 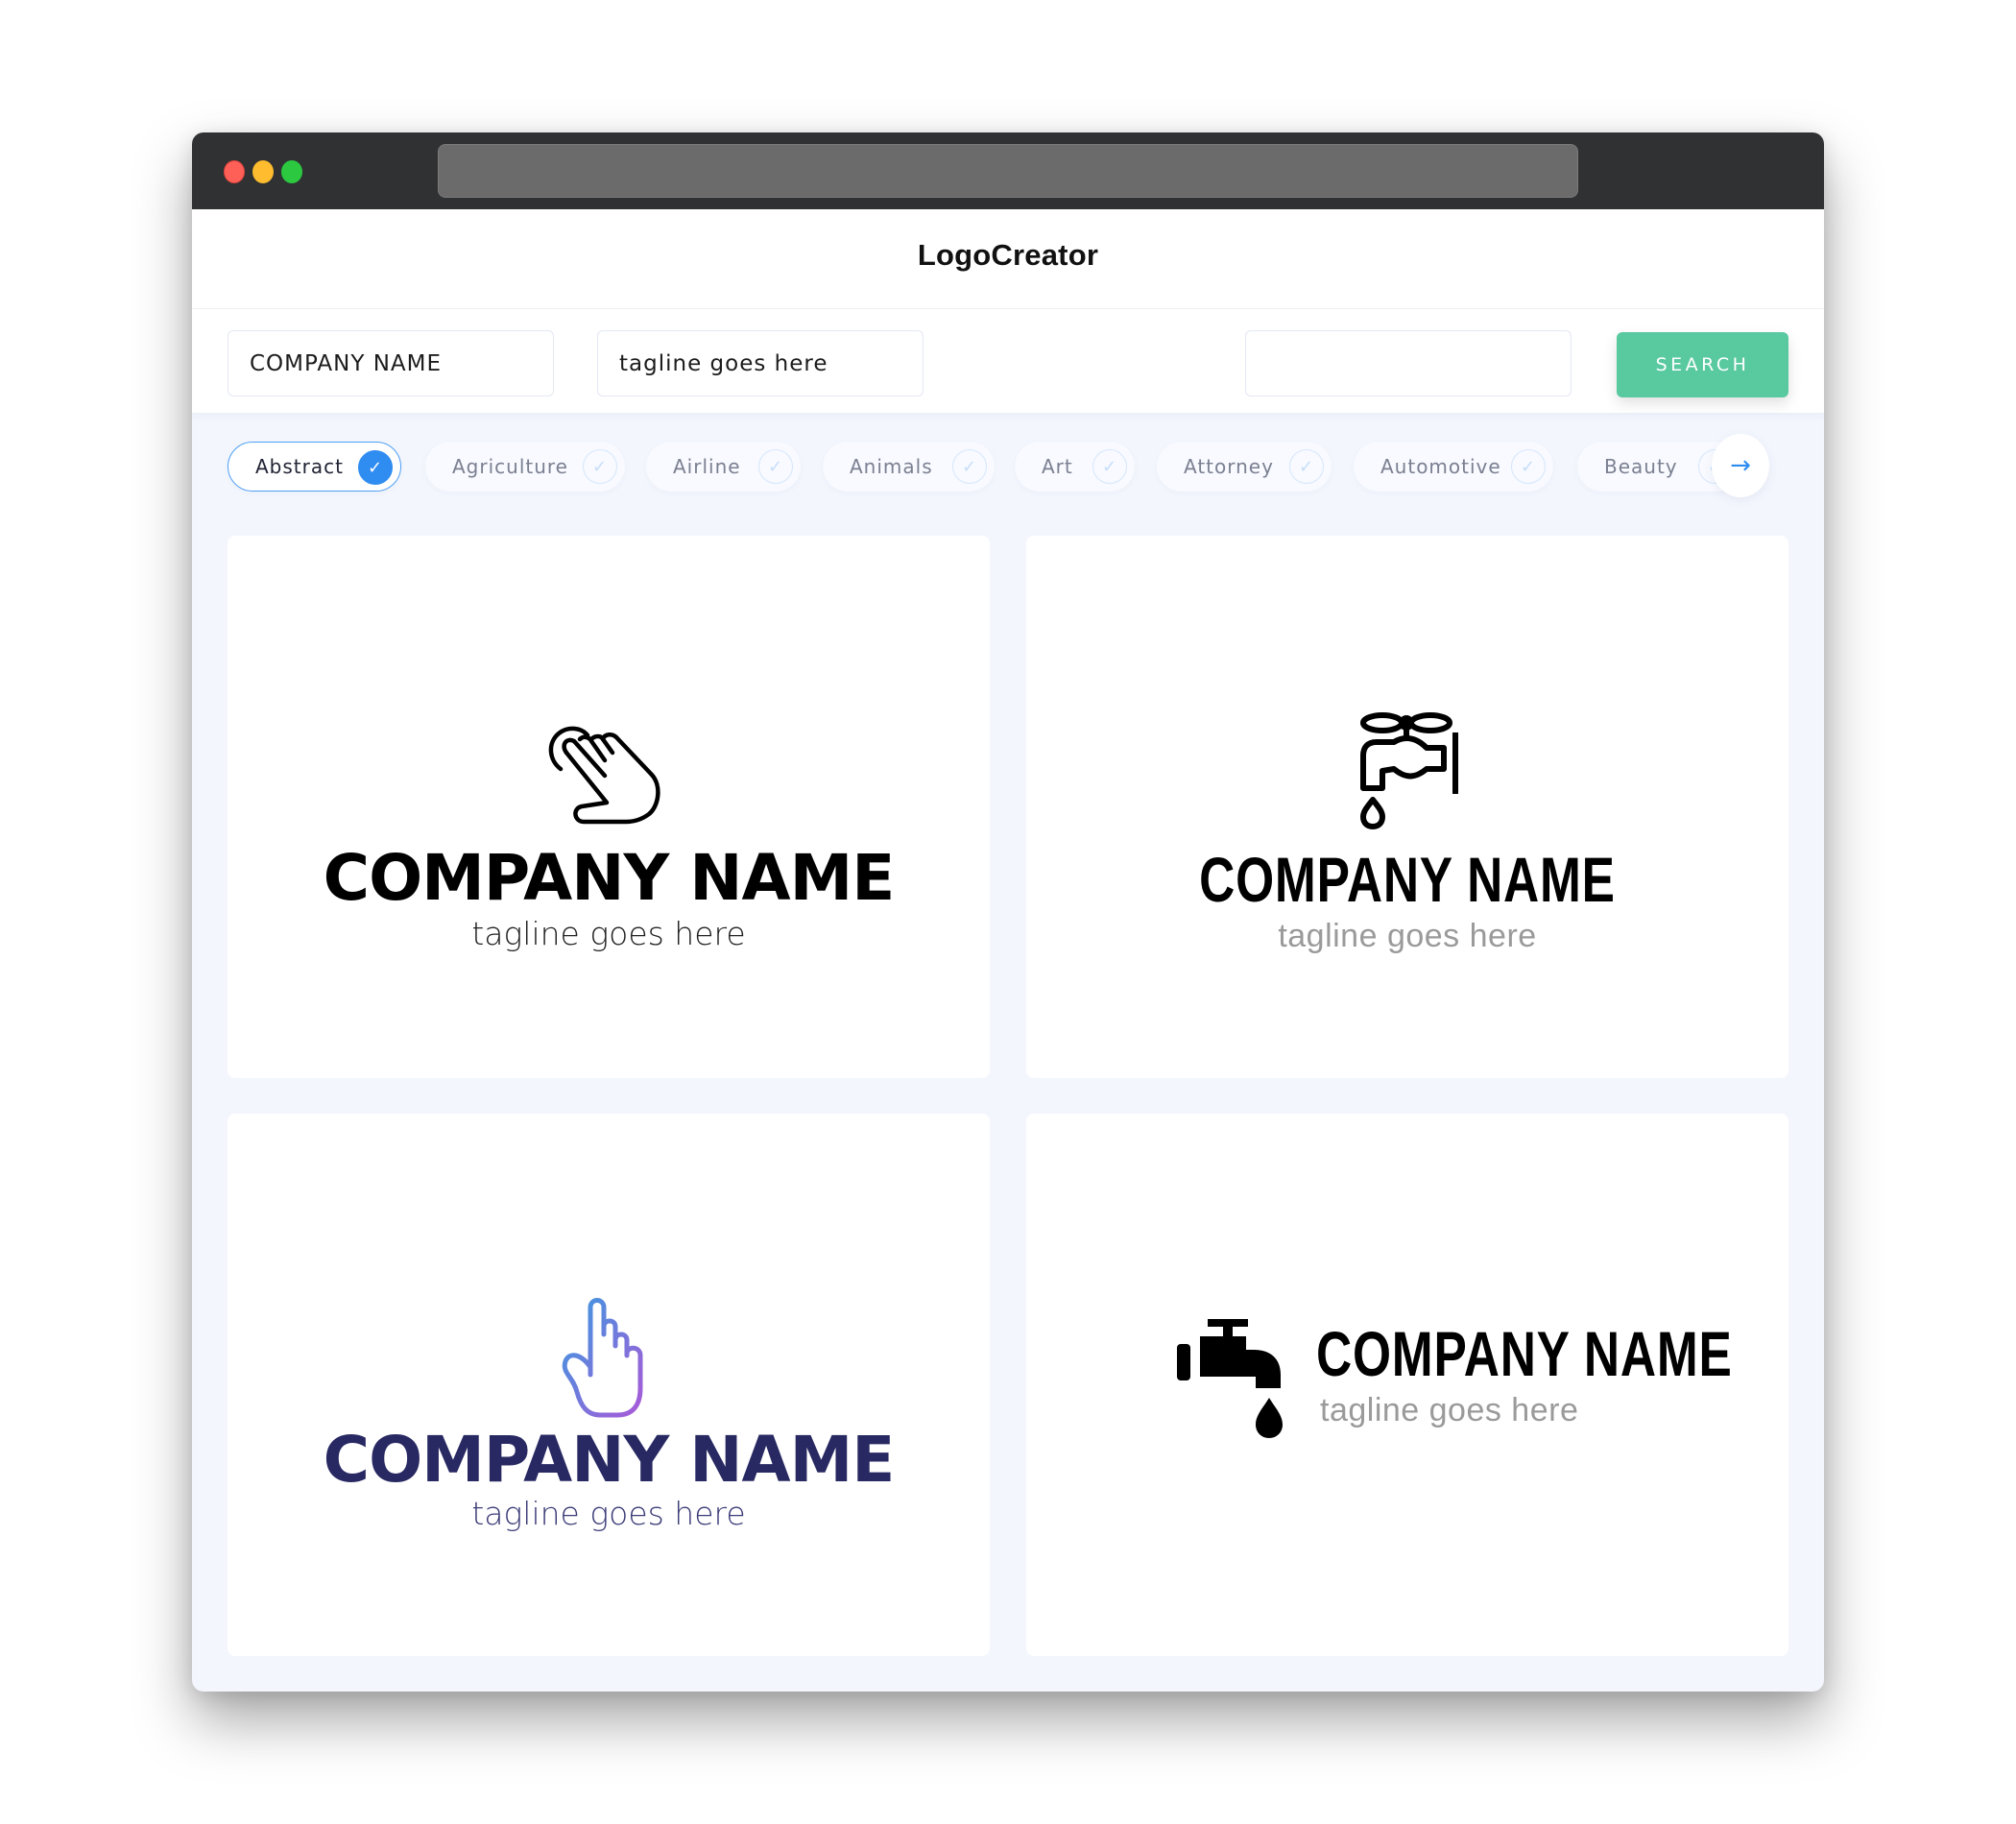 I want to click on category-chip-label: Agriculture, so click(x=510, y=467).